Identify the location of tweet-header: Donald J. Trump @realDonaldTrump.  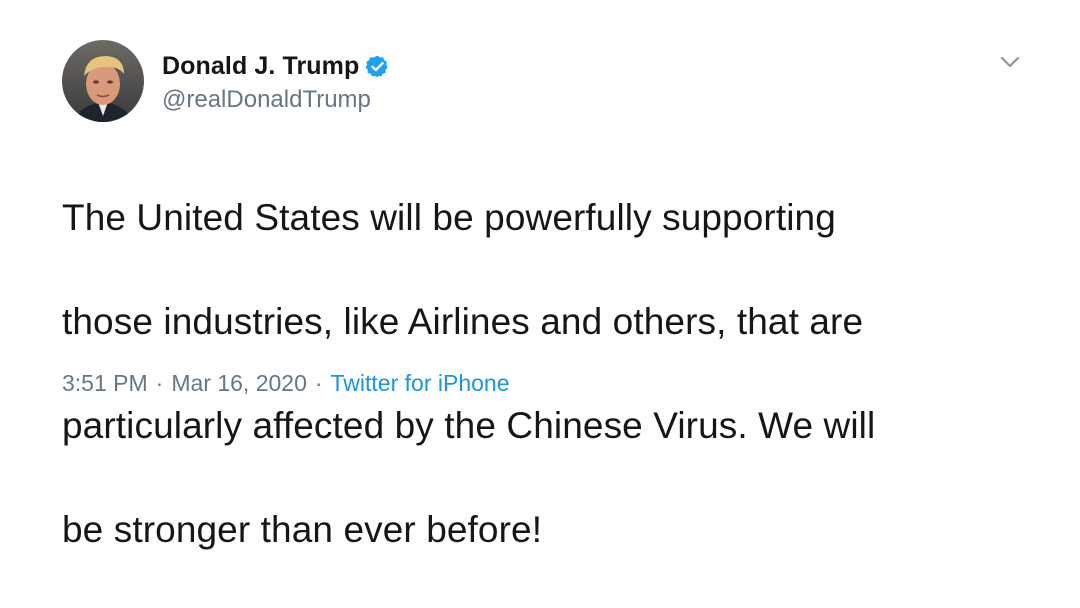
(226, 81).